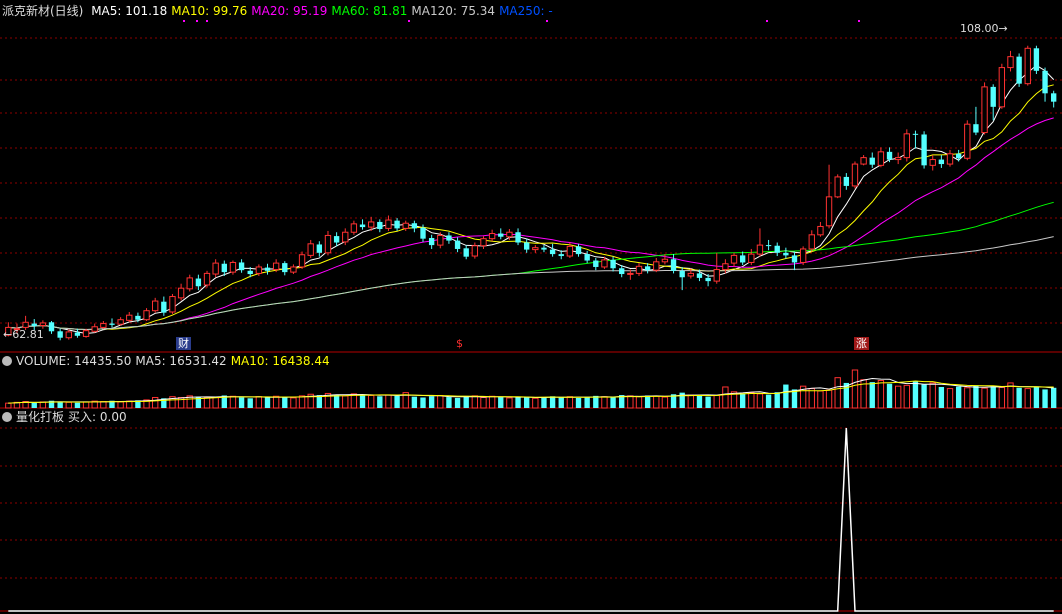  What do you see at coordinates (861, 343) in the screenshot?
I see `event-marker-limit-up: 涨` at bounding box center [861, 343].